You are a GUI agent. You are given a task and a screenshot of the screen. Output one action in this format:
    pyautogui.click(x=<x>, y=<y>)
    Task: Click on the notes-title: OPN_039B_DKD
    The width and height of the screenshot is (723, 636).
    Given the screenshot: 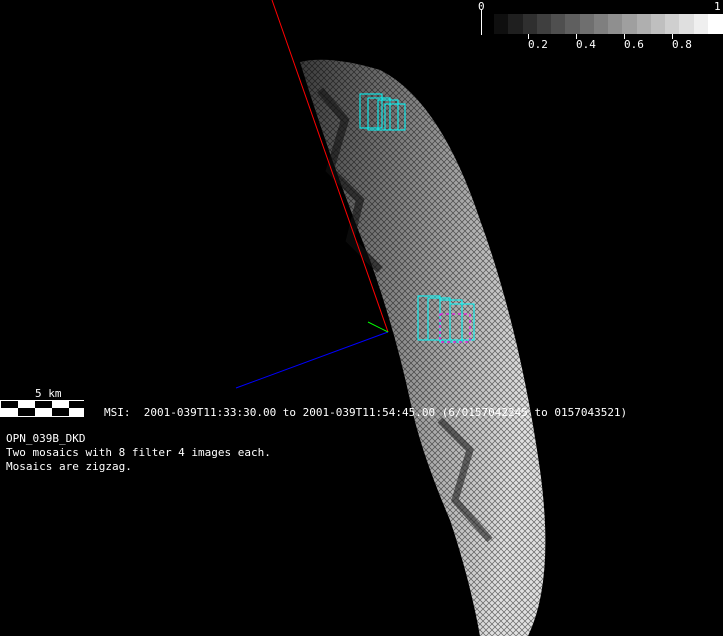 What is the action you would take?
    pyautogui.click(x=46, y=438)
    